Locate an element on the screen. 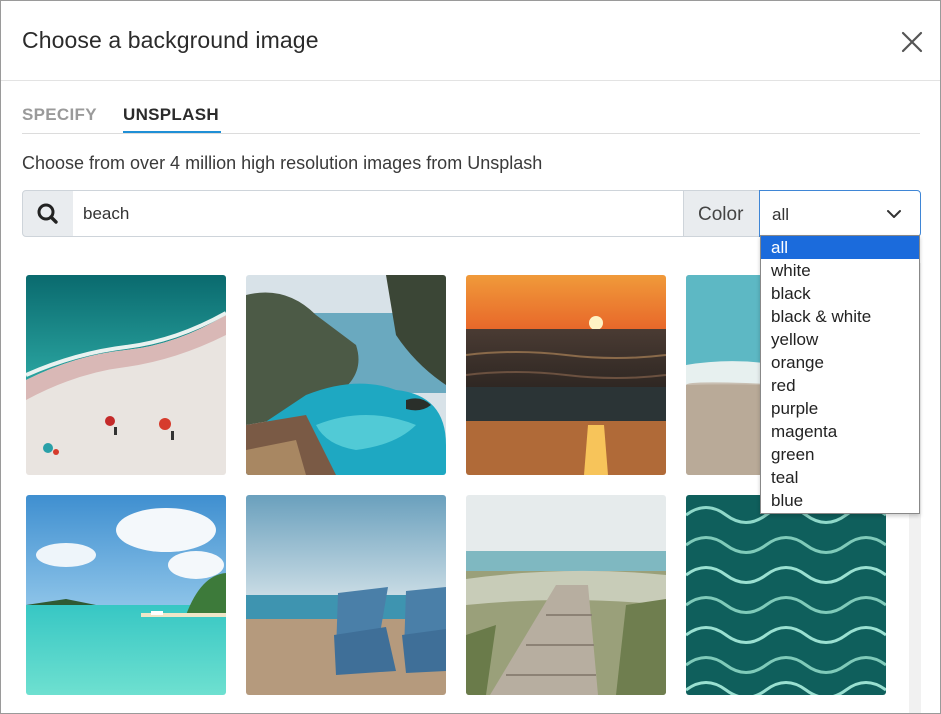 Image resolution: width=941 pixels, height=714 pixels. color-option-blue: blue is located at coordinates (840, 500).